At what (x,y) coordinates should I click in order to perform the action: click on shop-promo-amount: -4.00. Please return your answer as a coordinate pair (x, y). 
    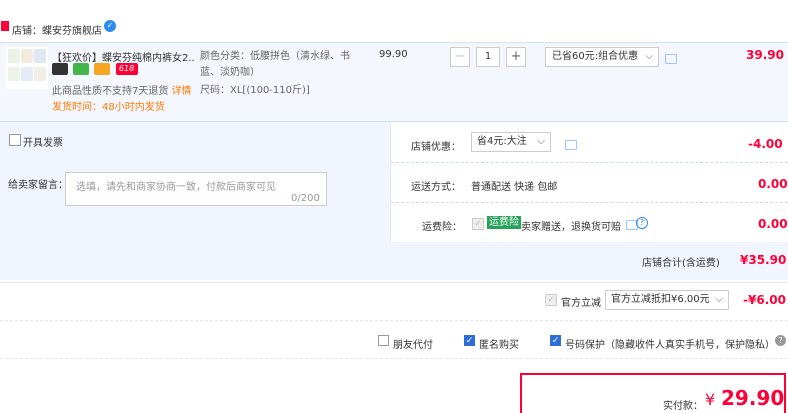
    Looking at the image, I should click on (765, 144).